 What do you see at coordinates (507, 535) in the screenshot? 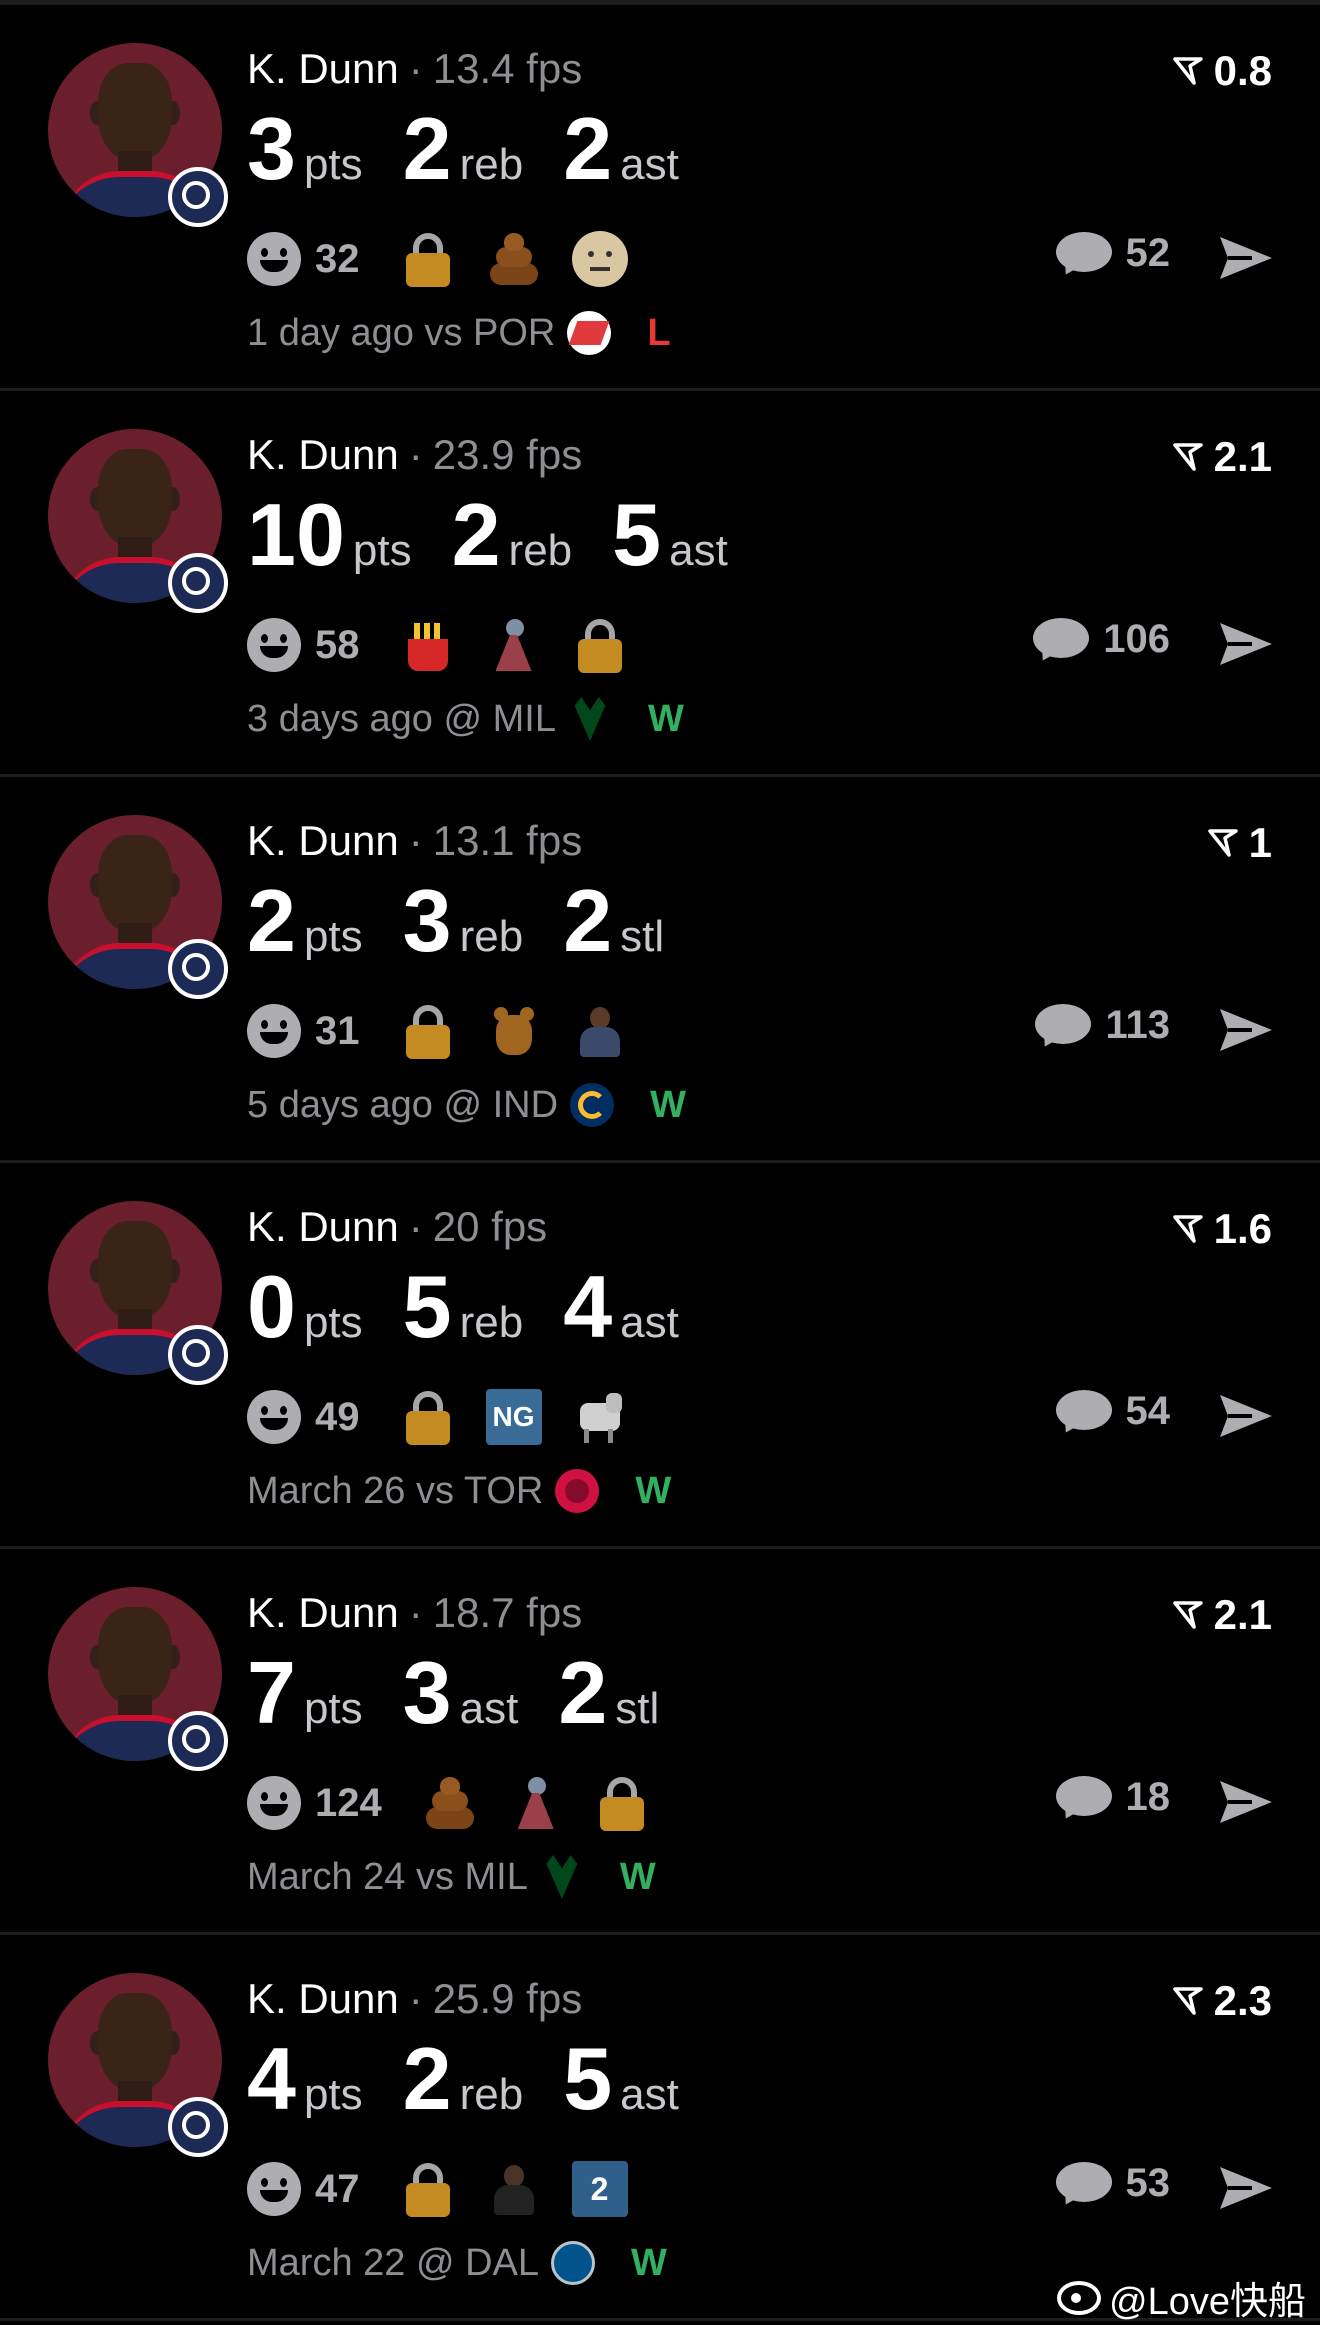
I see `stat-line: 10 pts 2 reb 5 ast` at bounding box center [507, 535].